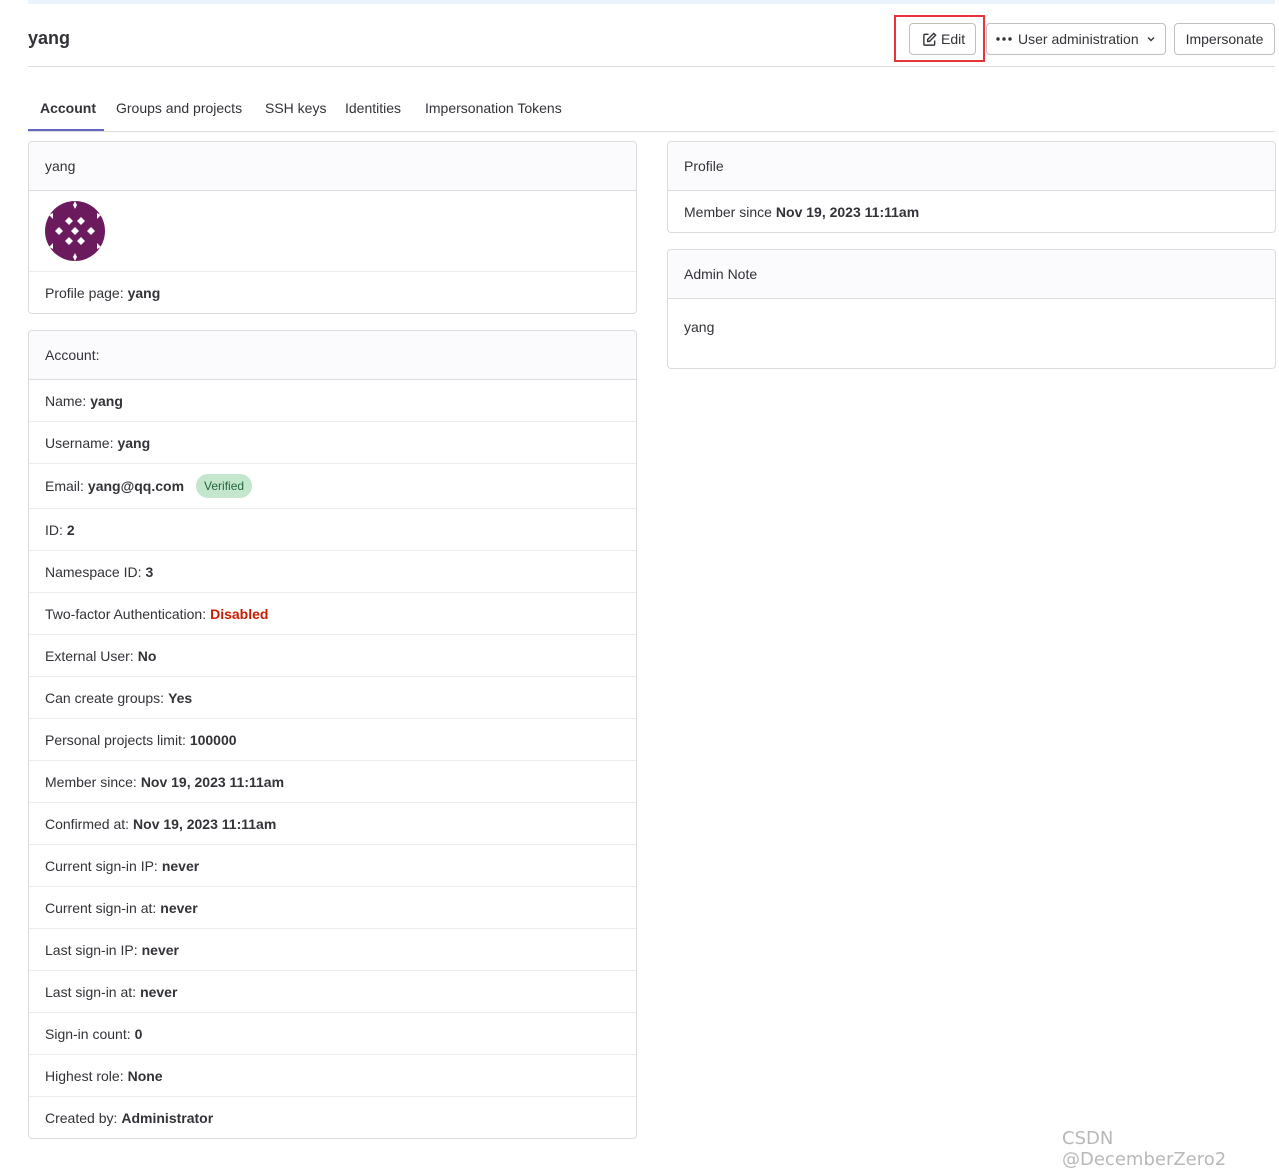 The height and width of the screenshot is (1170, 1279). I want to click on account-row-external-user: External User: No, so click(332, 656).